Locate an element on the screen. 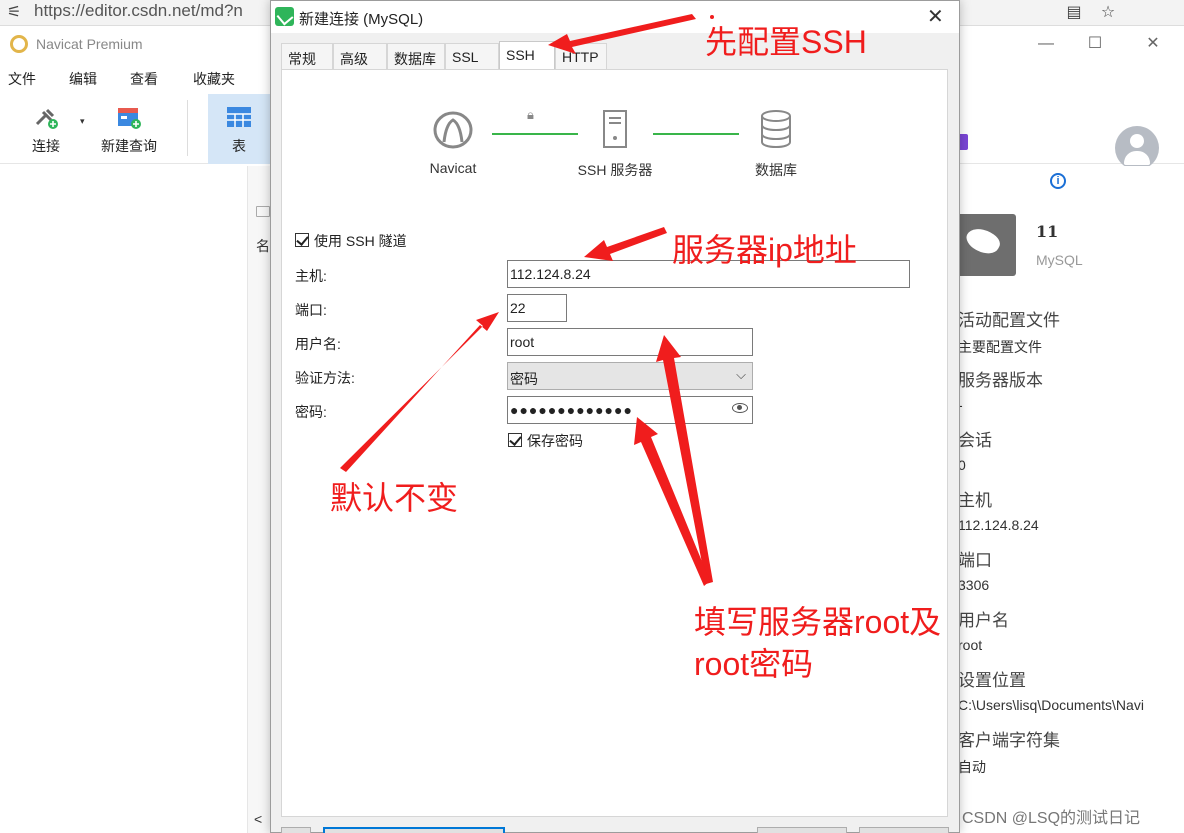 The height and width of the screenshot is (833, 1184). info-key: 会话 is located at coordinates (975, 440).